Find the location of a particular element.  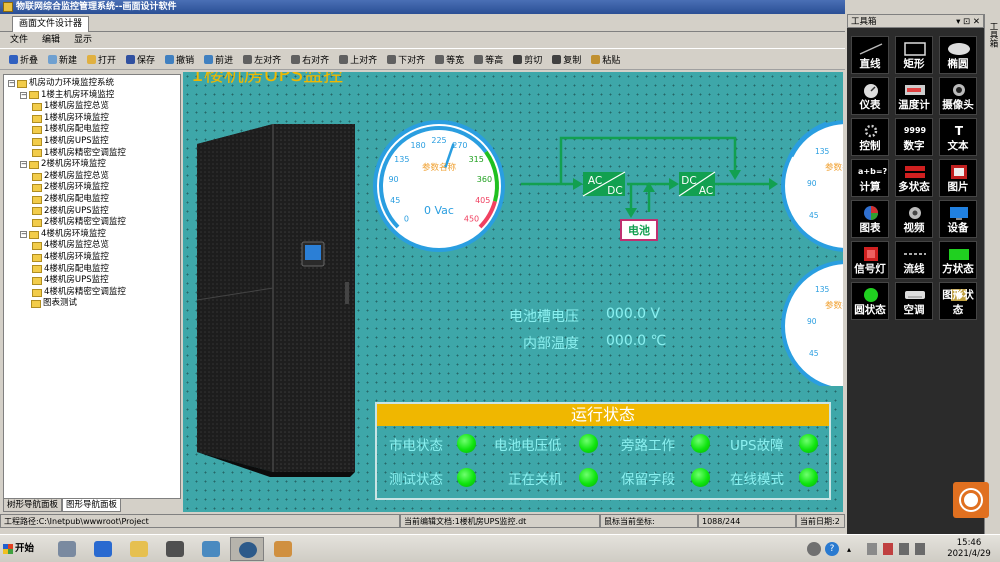

tool-graphic-state: 图形状态 is located at coordinates (958, 301).